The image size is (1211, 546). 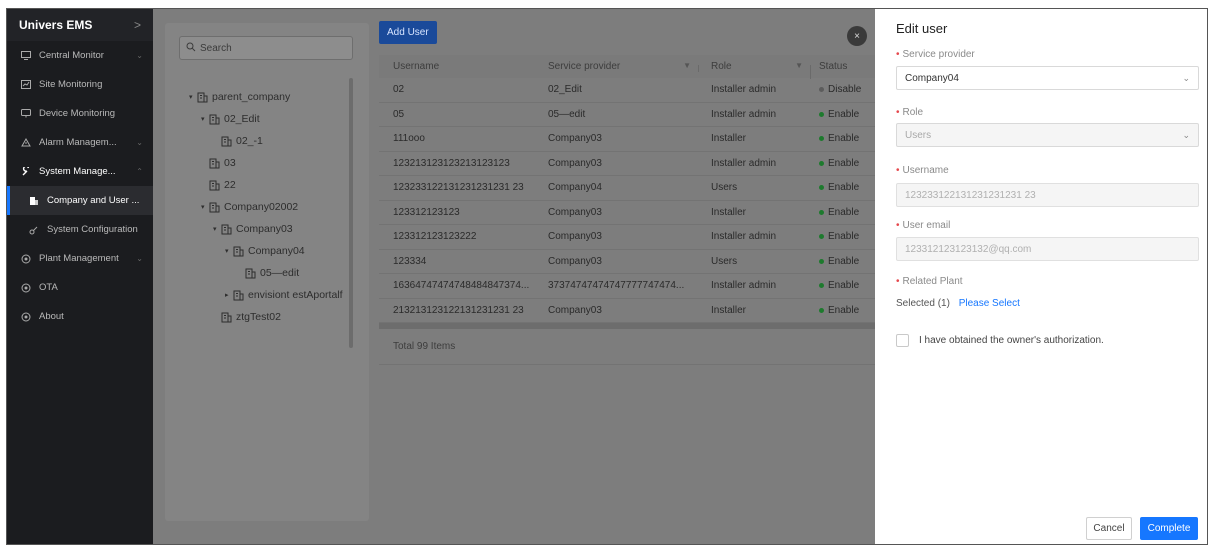 I want to click on sidebar-item-alarm-management: Alarm Managem... ⌄, so click(x=80, y=142).